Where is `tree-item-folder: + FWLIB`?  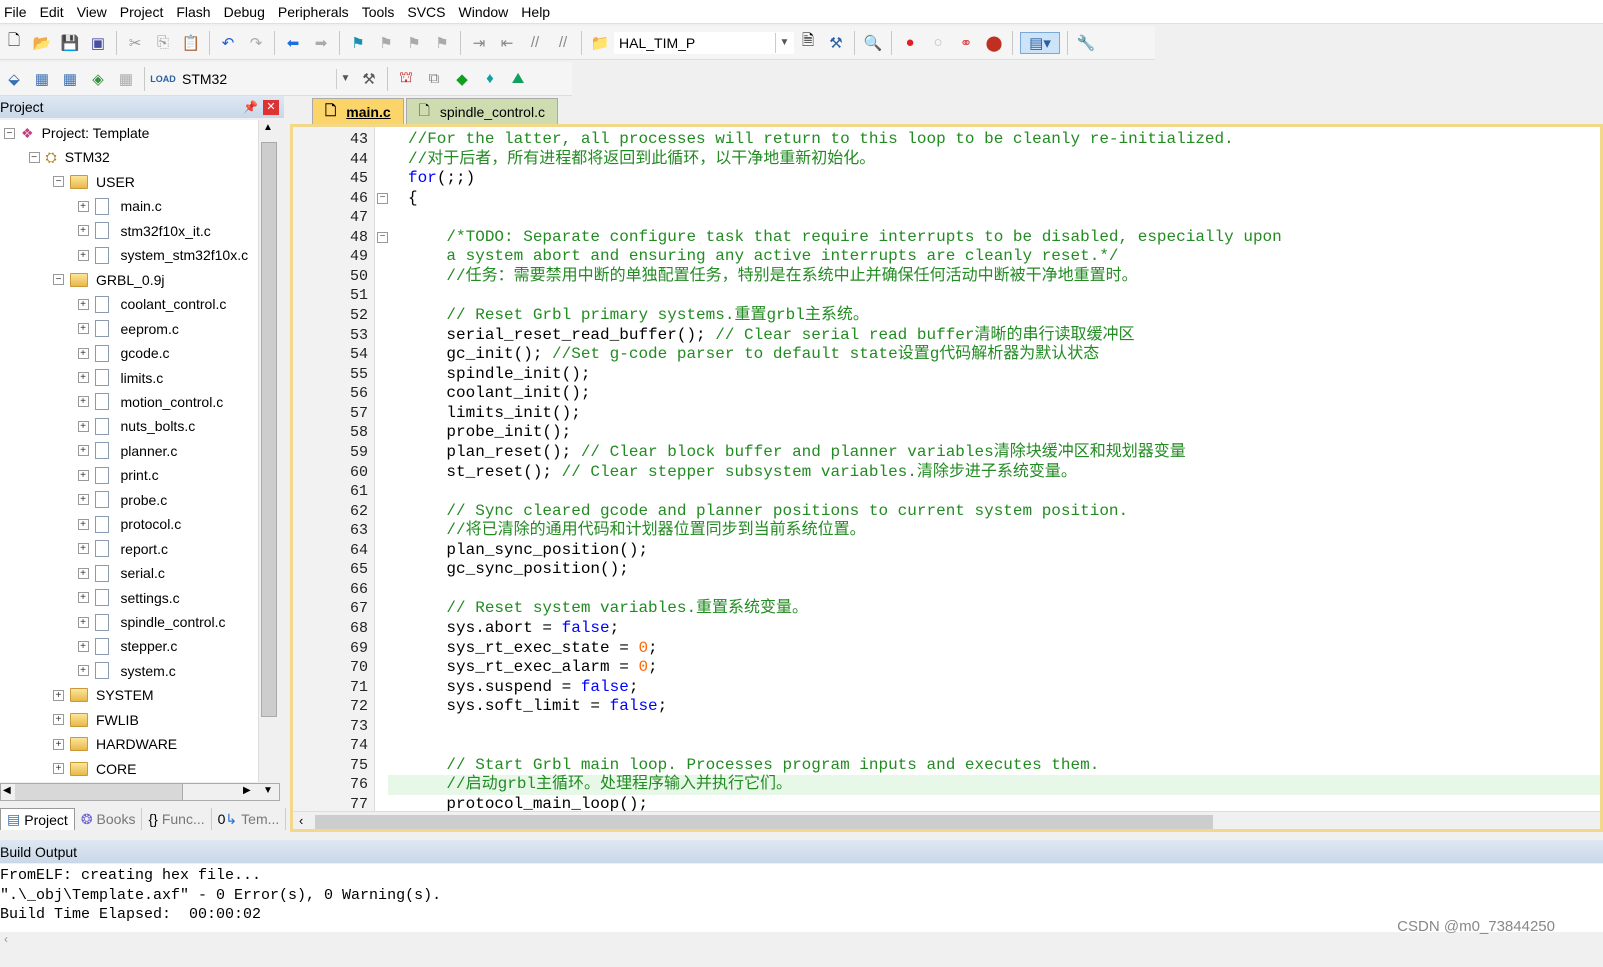 tree-item-folder: + FWLIB is located at coordinates (96, 720).